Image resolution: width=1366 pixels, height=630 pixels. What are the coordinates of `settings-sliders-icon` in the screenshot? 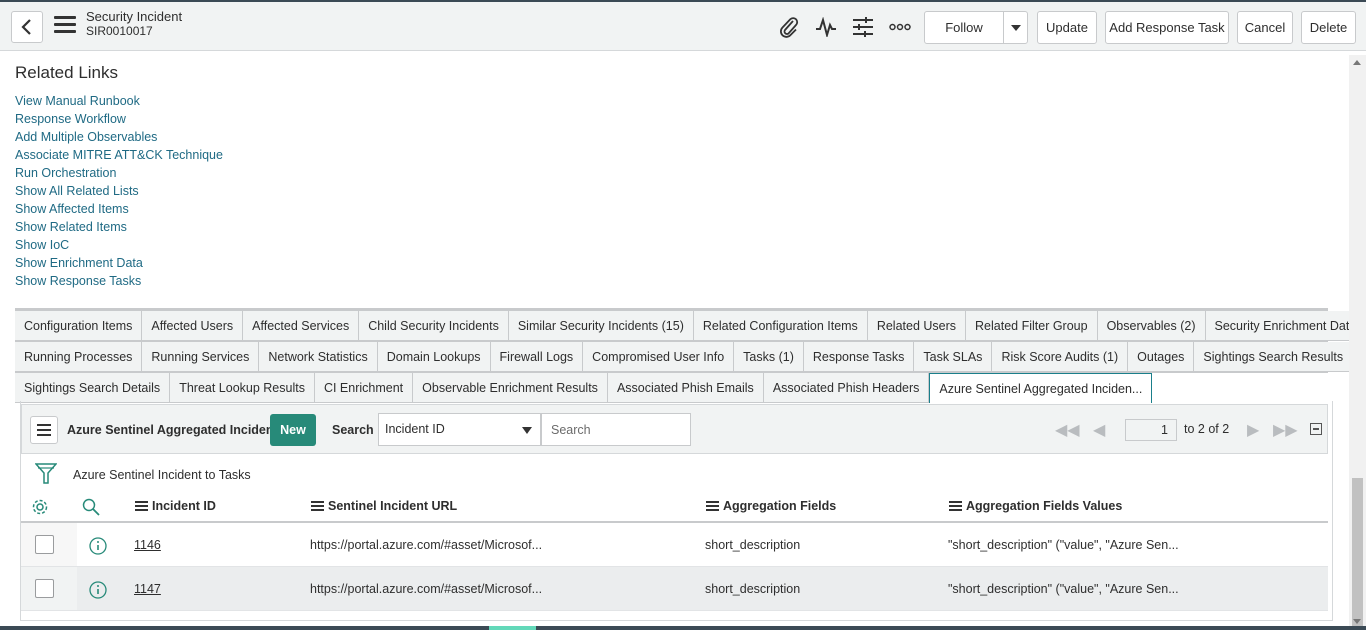 It's located at (863, 27).